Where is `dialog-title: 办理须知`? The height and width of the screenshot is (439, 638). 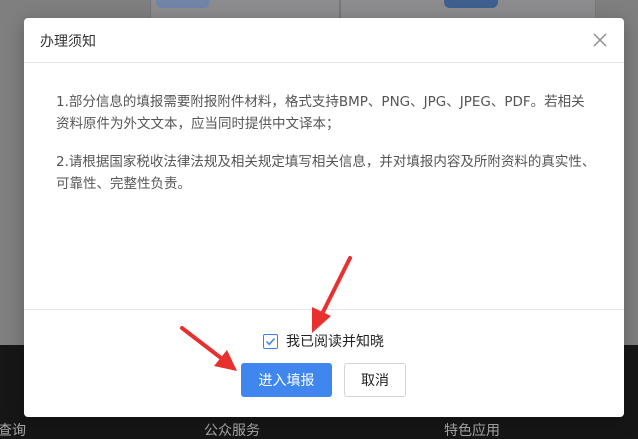
dialog-title: 办理须知 is located at coordinates (68, 42).